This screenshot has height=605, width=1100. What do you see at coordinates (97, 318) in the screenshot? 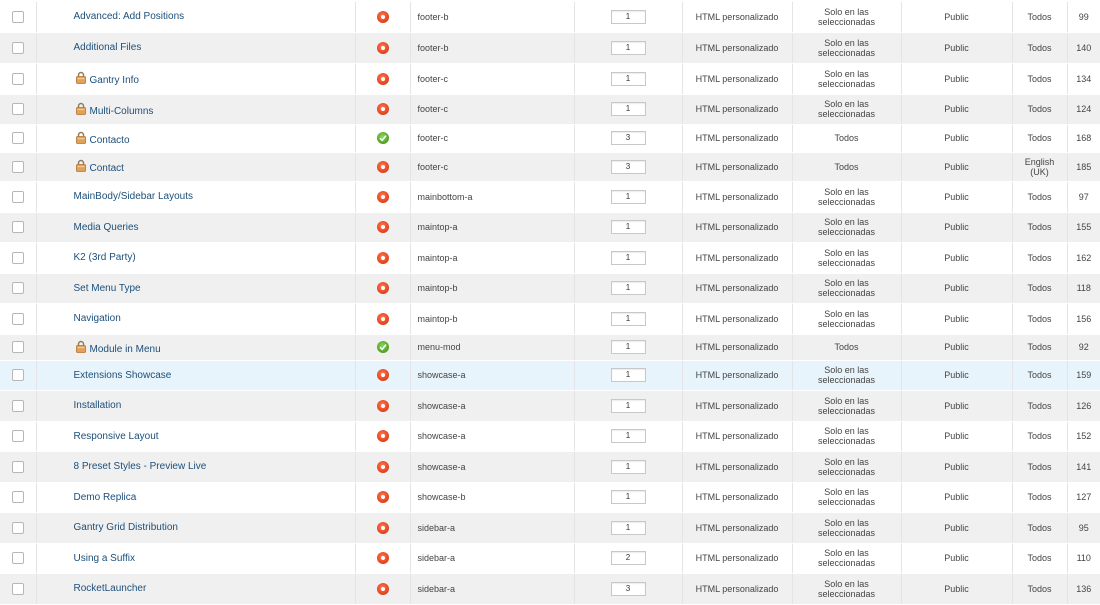
I see `module-title-link: Navigation` at bounding box center [97, 318].